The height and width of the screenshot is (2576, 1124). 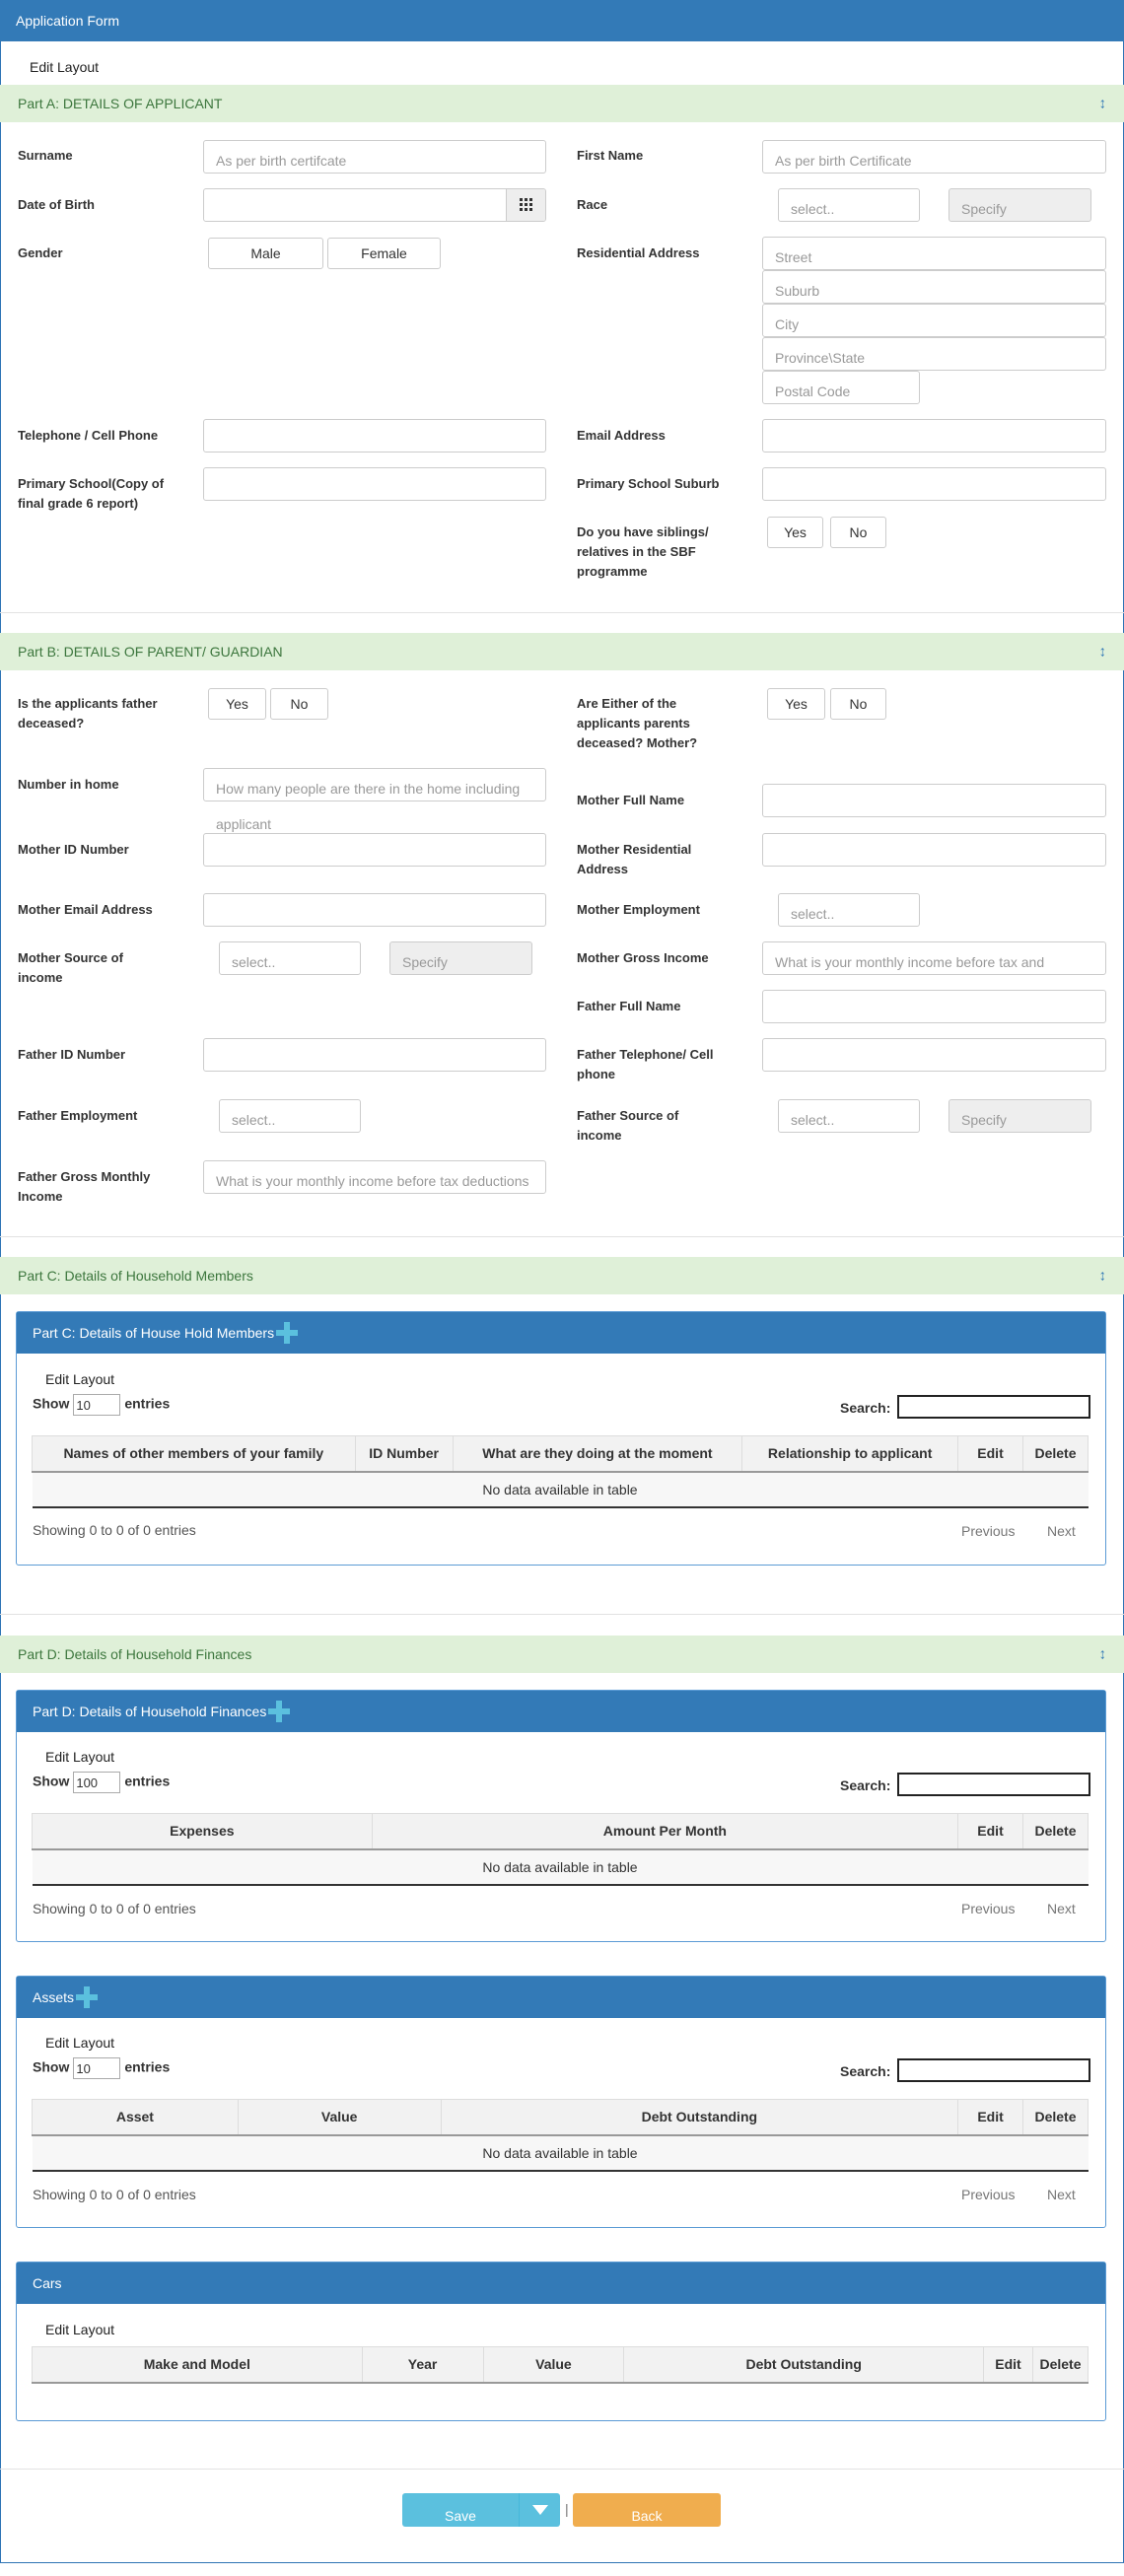 I want to click on column-header: Asset, so click(x=135, y=2118).